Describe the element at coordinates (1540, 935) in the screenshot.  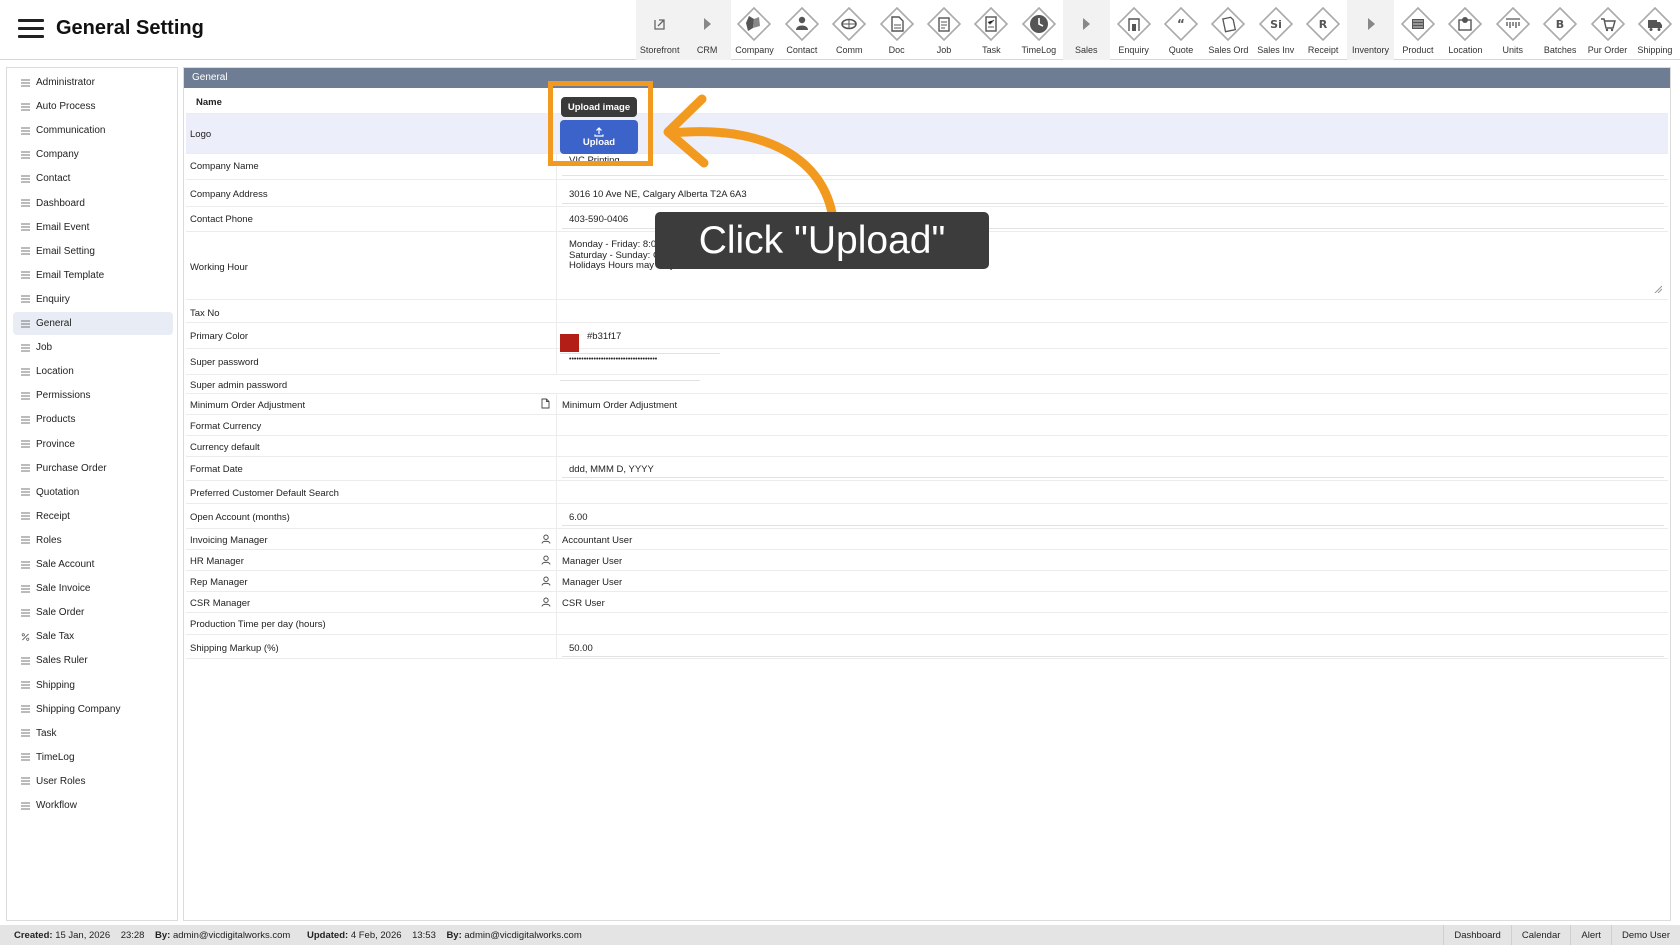
I see `footer-link-calendar: Calendar` at that location.